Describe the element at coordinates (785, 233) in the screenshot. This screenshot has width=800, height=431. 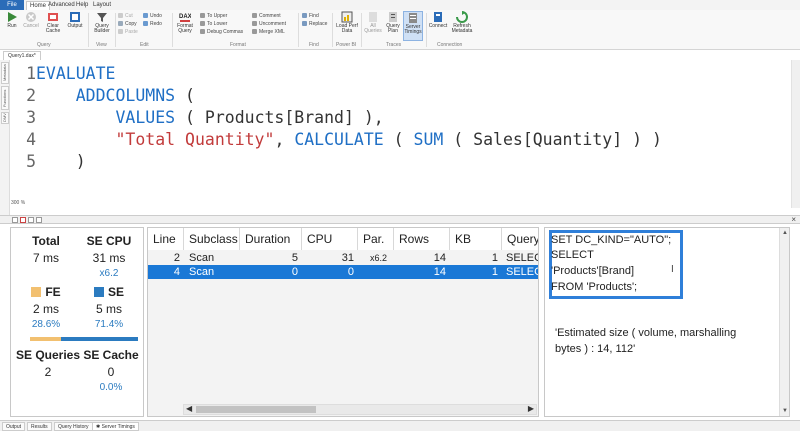
I see `scroll-up-icon: ▲` at that location.